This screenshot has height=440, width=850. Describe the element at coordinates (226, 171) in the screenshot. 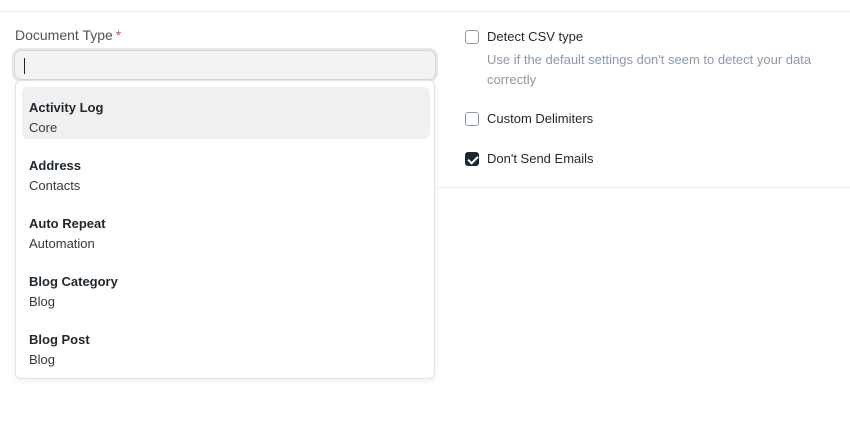

I see `dropdown-option: Address Contacts` at that location.